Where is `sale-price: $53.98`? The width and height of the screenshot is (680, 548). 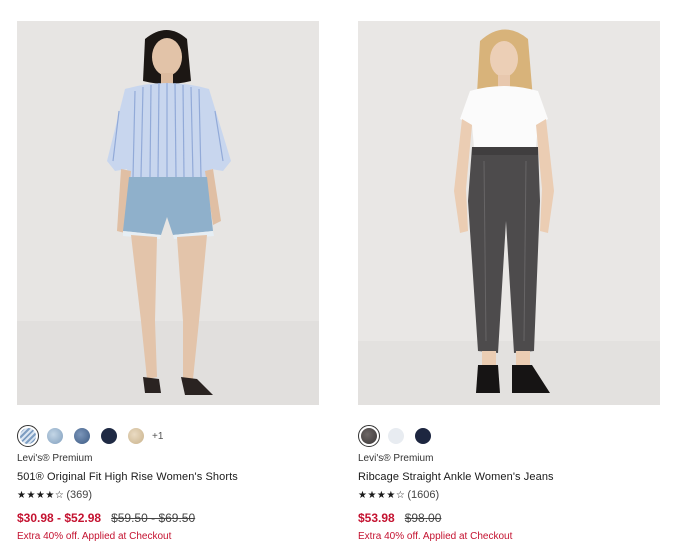 sale-price: $53.98 is located at coordinates (376, 518).